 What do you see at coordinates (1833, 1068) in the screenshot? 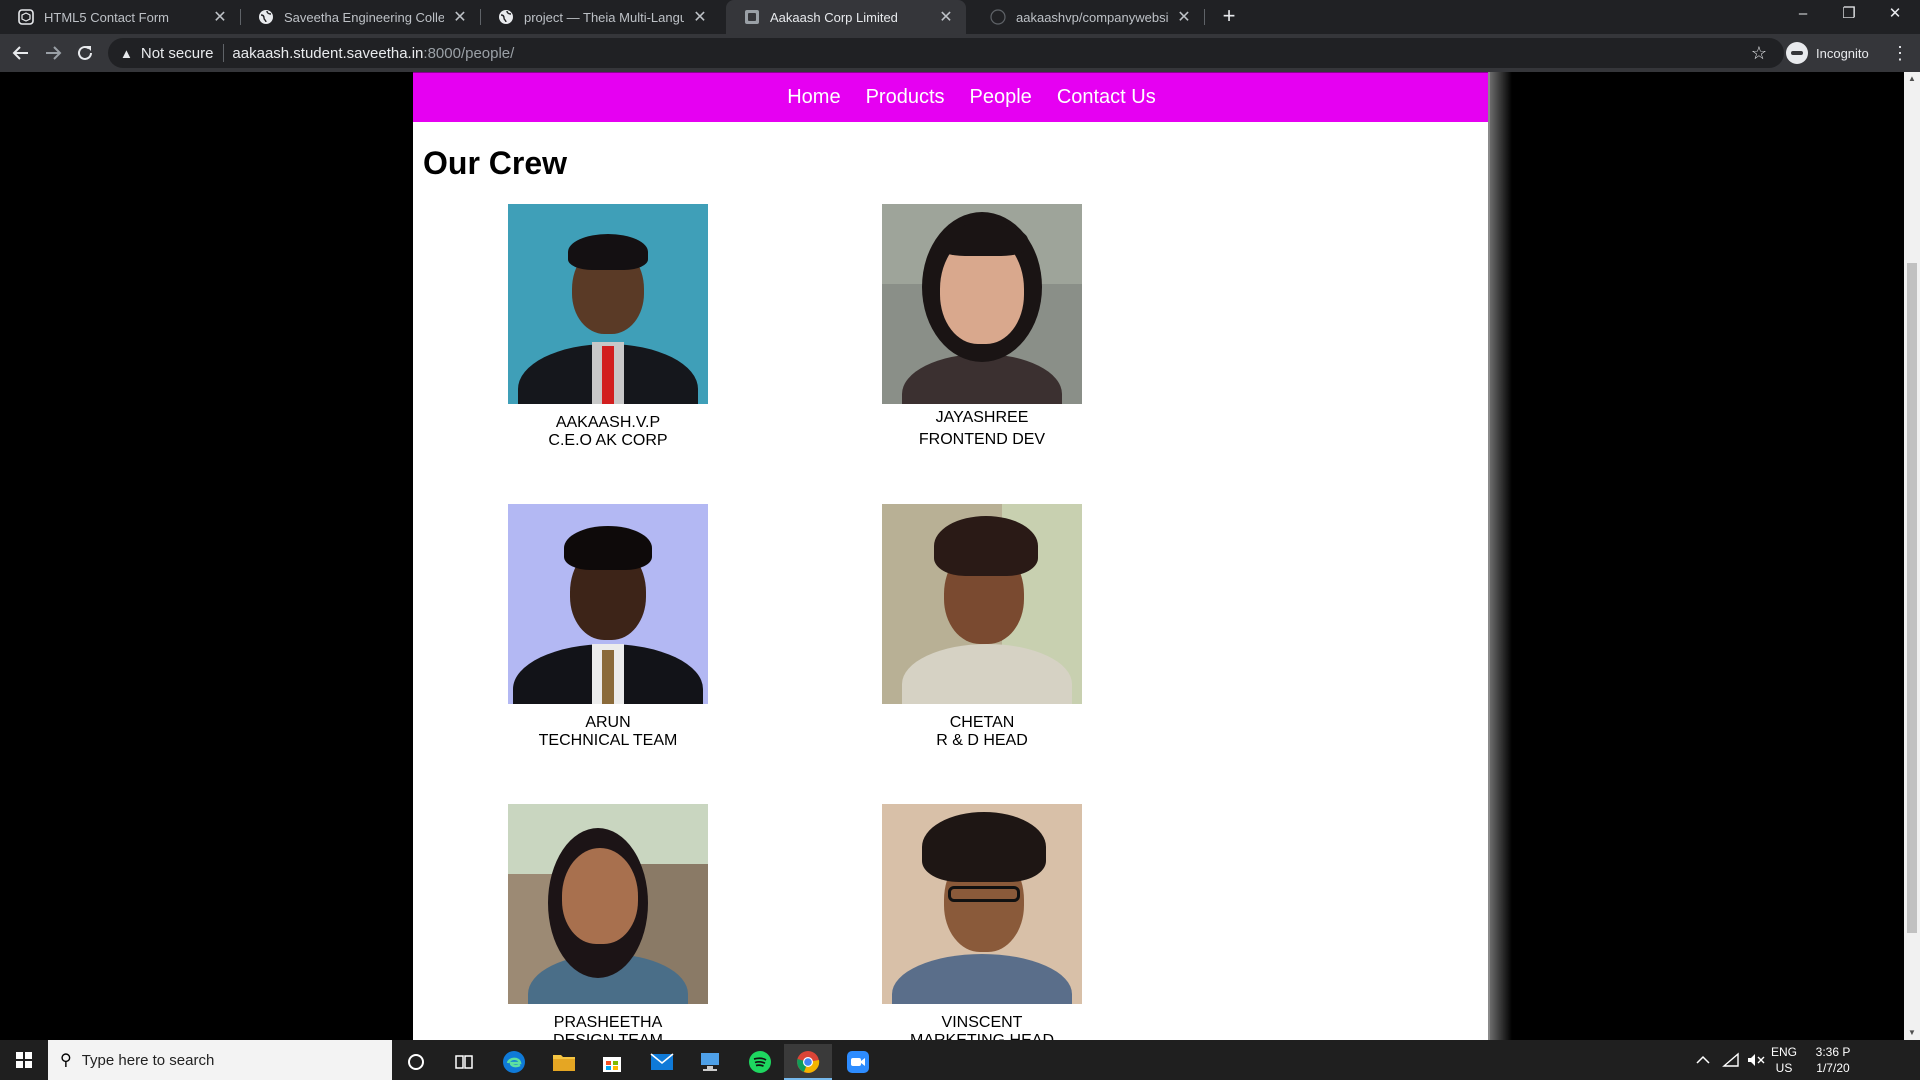
I see `clock-date: 1/7/20` at bounding box center [1833, 1068].